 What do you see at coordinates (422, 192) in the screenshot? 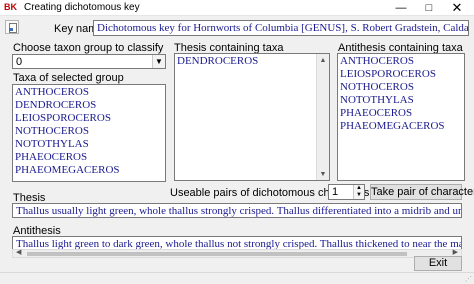
I see `take-pair-button: Take pair of characters` at bounding box center [422, 192].